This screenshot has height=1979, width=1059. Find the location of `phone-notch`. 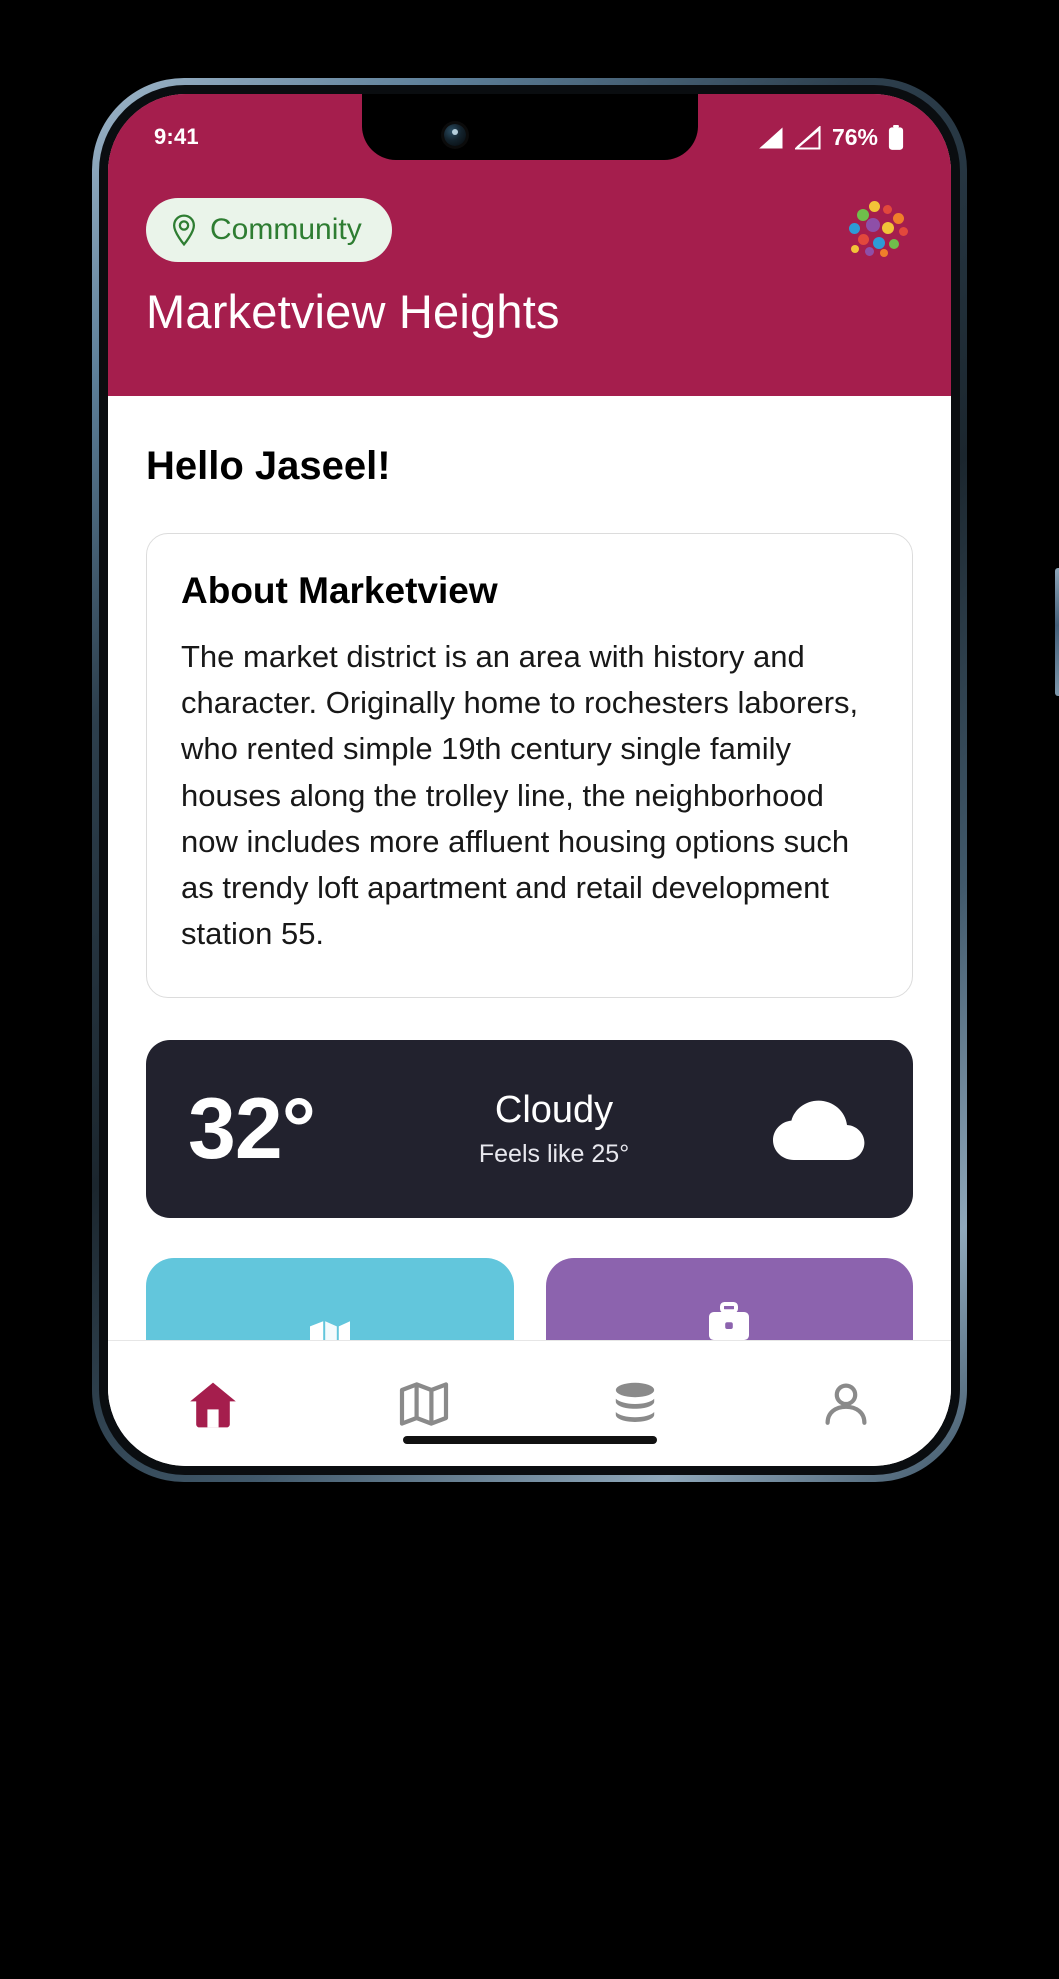

phone-notch is located at coordinates (529, 127).